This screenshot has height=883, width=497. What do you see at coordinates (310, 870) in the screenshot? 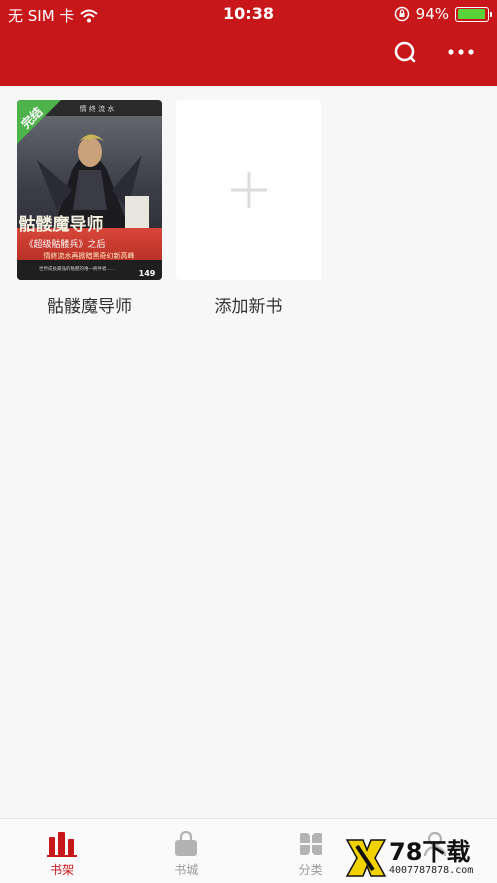
I see `tab-label: 分类` at bounding box center [310, 870].